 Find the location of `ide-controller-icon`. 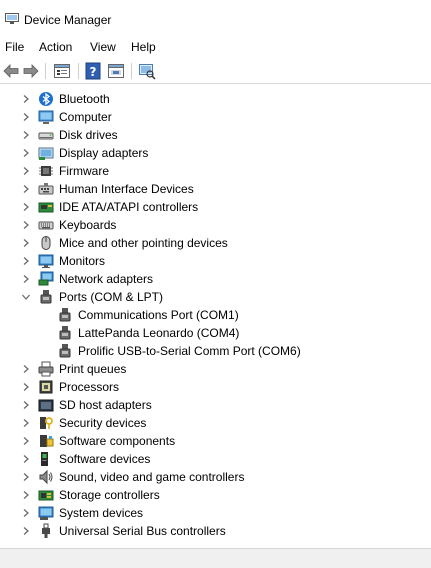

ide-controller-icon is located at coordinates (46, 207).